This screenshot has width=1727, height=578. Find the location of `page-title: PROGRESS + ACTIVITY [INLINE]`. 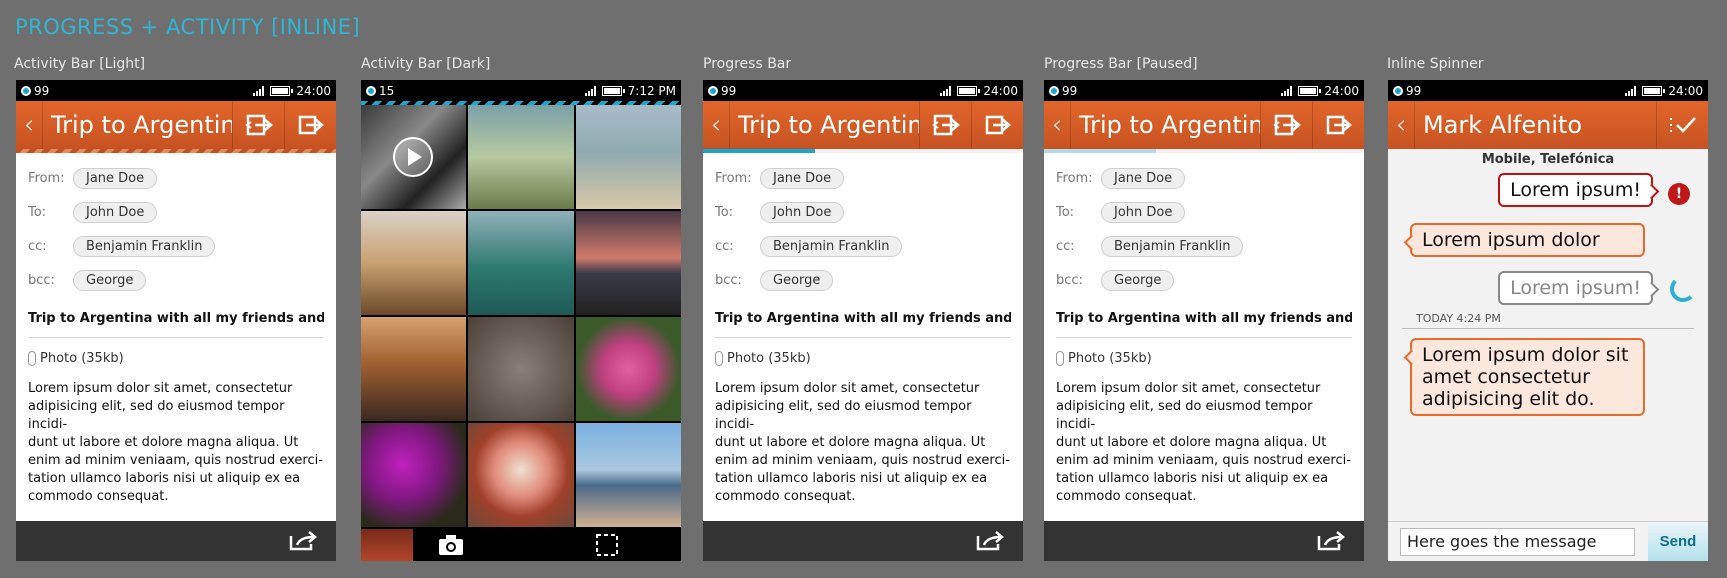

page-title: PROGRESS + ACTIVITY [INLINE] is located at coordinates (188, 27).